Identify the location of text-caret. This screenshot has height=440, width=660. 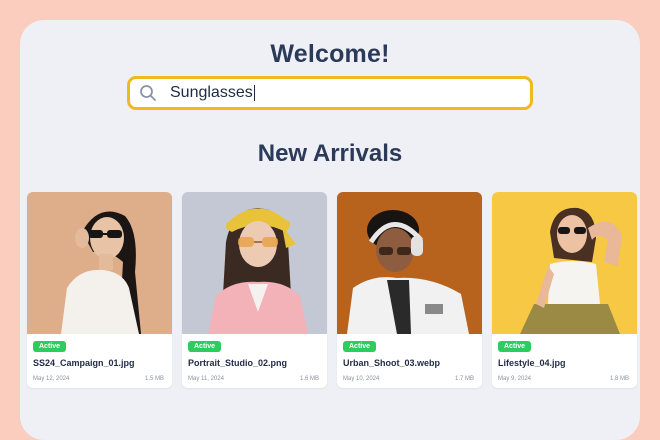
(254, 93).